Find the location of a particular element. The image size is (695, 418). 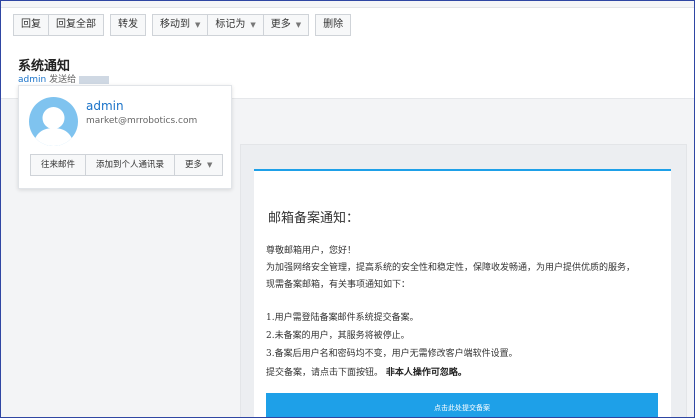

submit-instruction: 提交备案，请点击下面按钮。 非本人操作可忽略。 is located at coordinates (366, 371).